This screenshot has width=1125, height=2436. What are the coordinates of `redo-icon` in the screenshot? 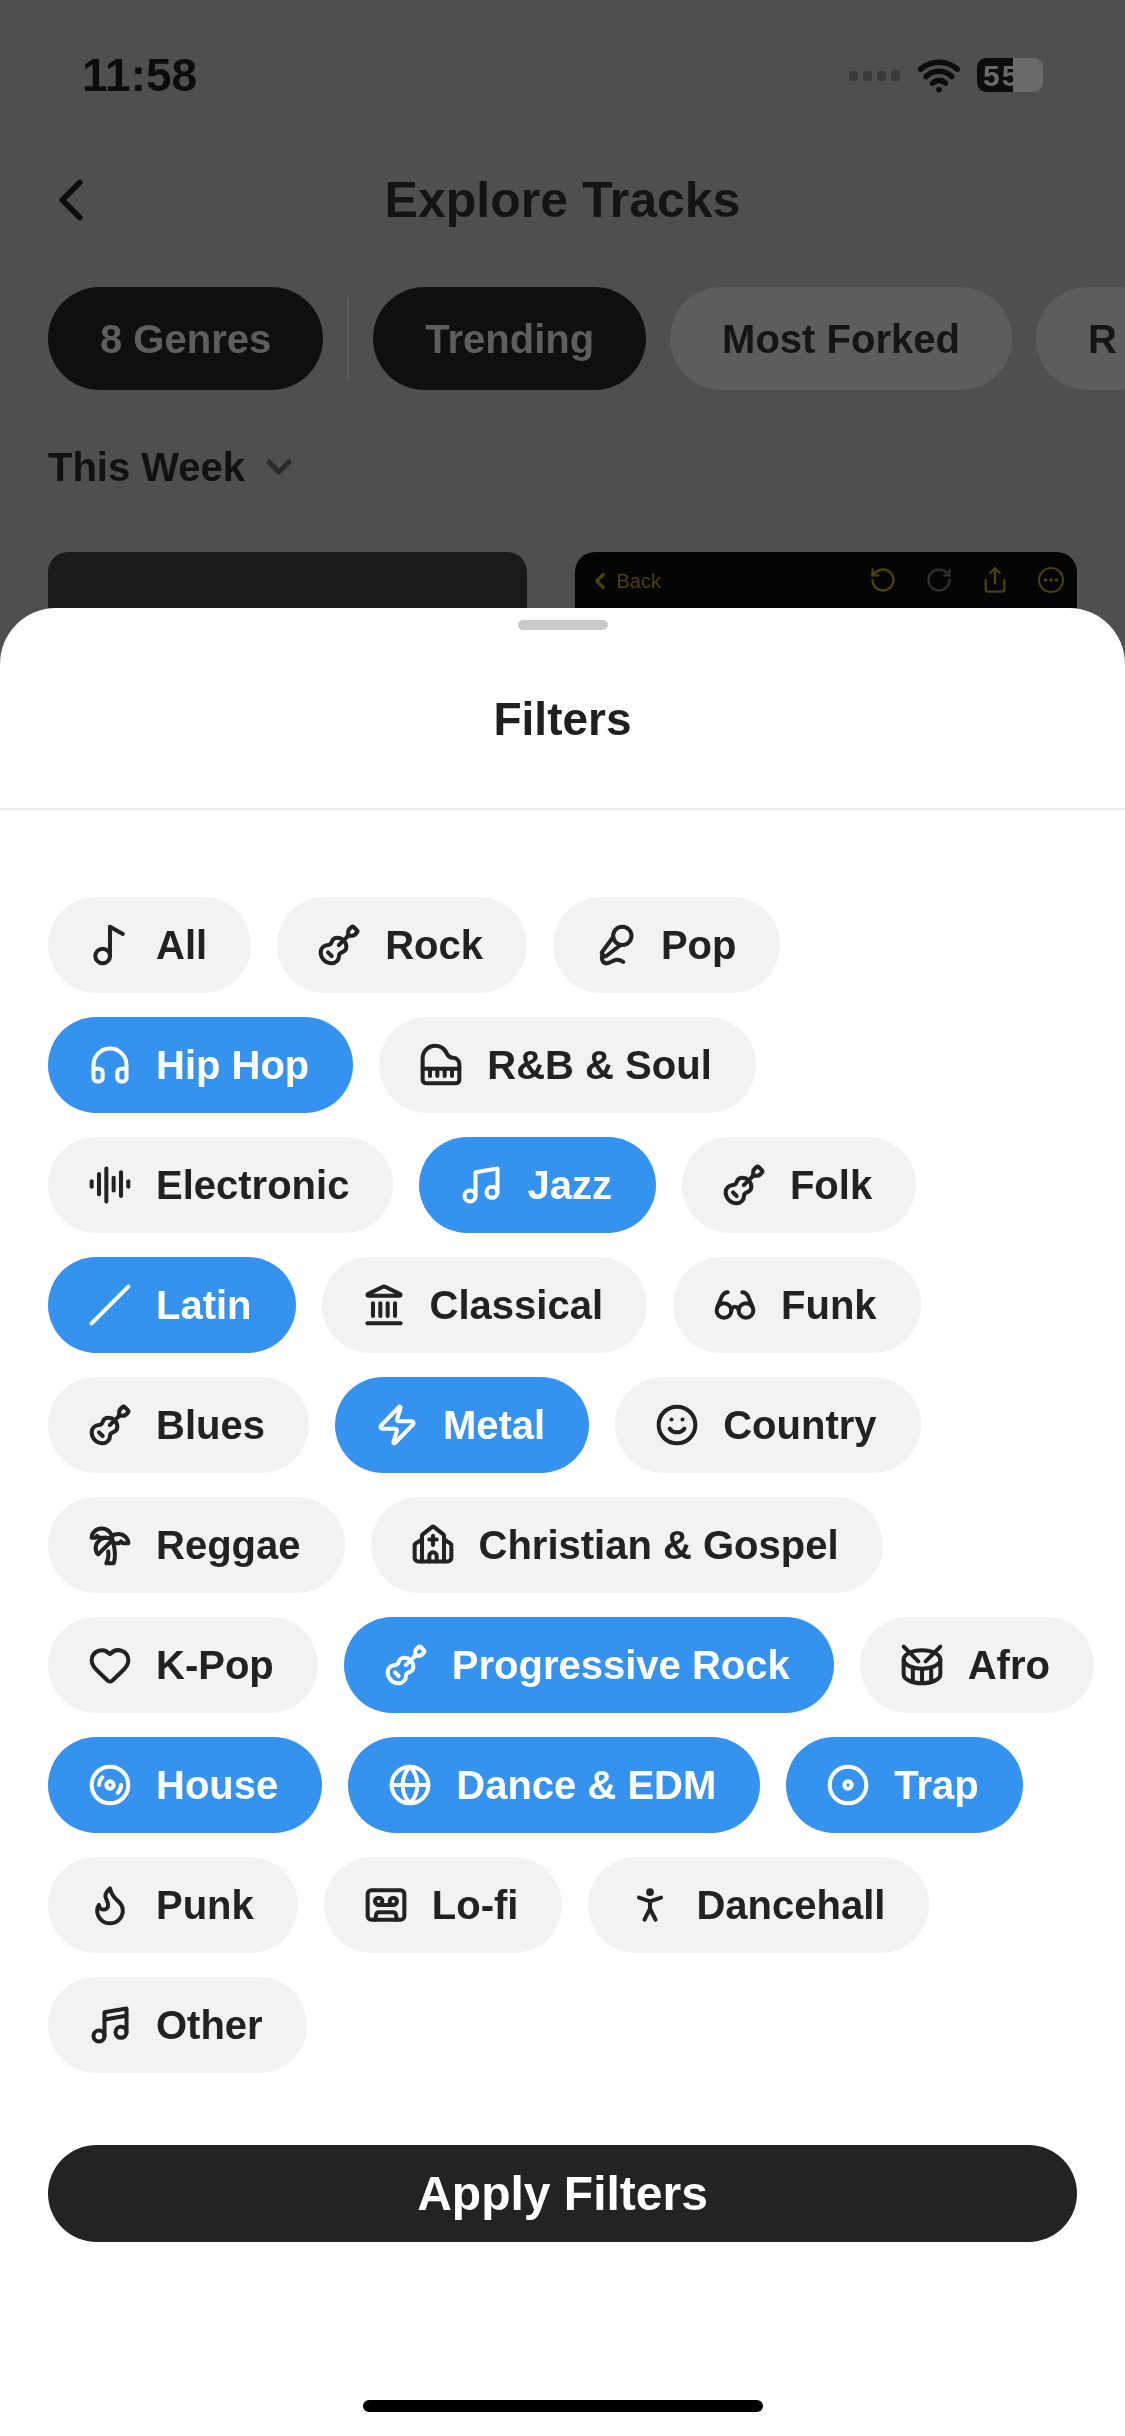 It's located at (939, 580).